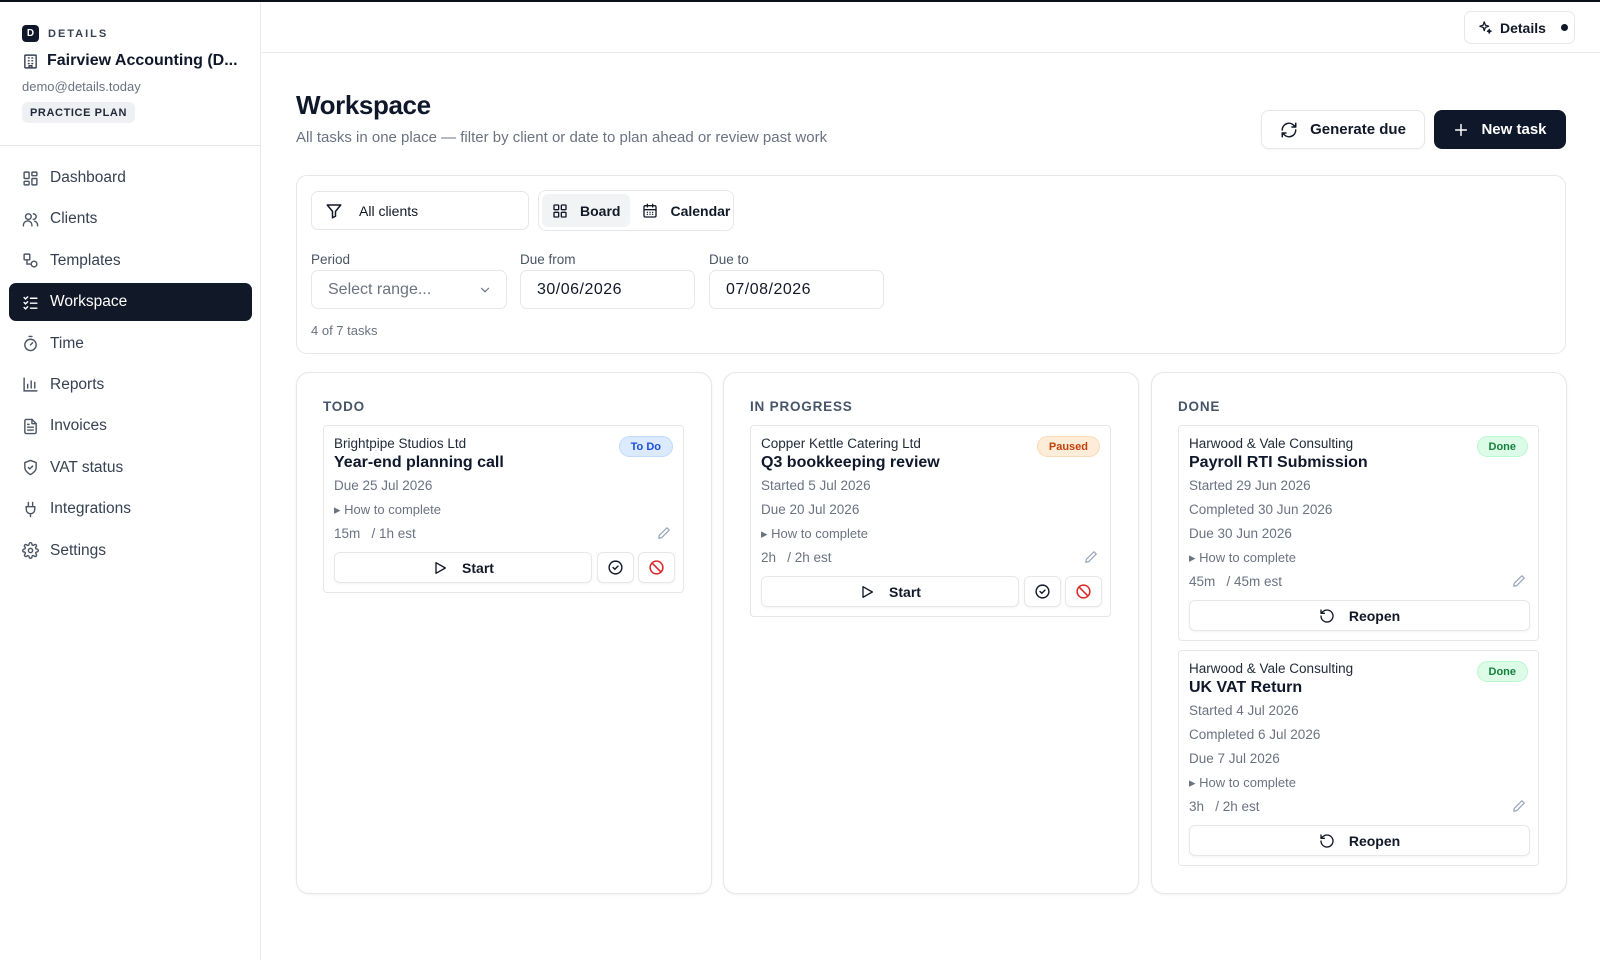 The height and width of the screenshot is (960, 1600). Describe the element at coordinates (130, 468) in the screenshot. I see `sidebar-item-vat-status: VAT status` at that location.